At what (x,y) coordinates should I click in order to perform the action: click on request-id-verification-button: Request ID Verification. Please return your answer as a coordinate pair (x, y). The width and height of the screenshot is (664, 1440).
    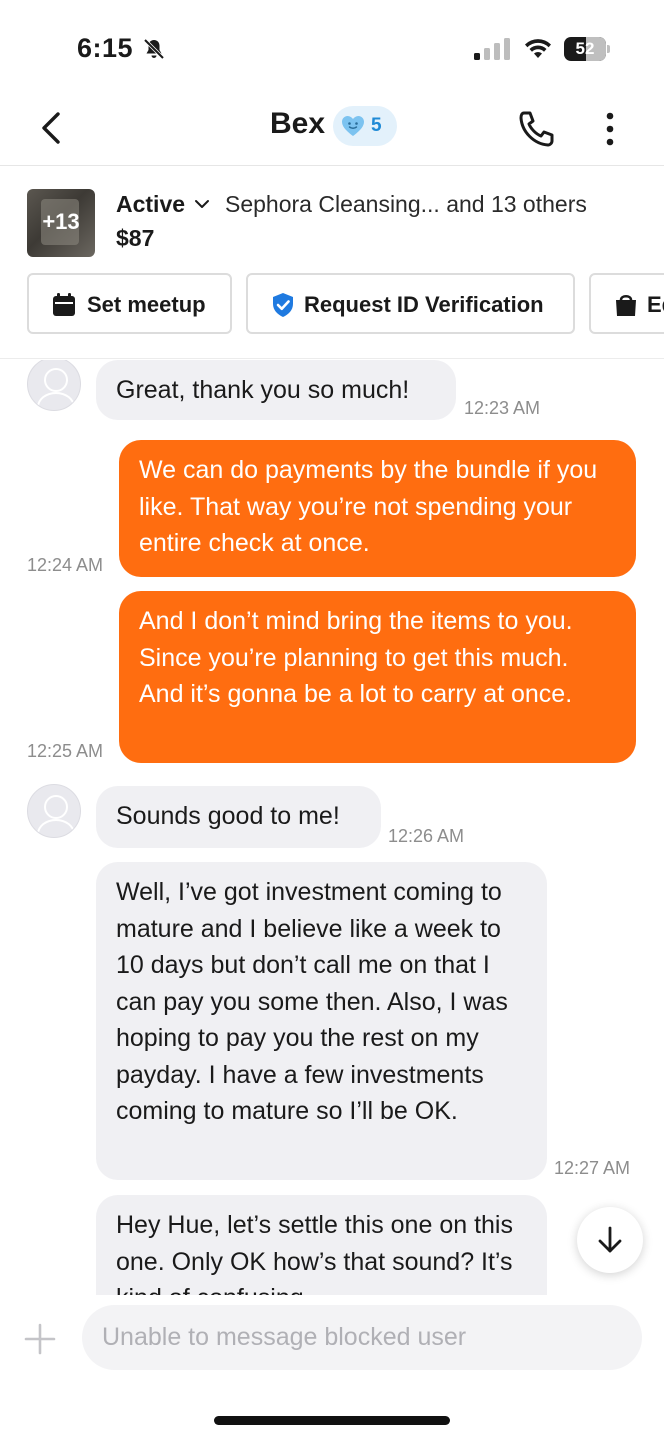
    Looking at the image, I should click on (410, 303).